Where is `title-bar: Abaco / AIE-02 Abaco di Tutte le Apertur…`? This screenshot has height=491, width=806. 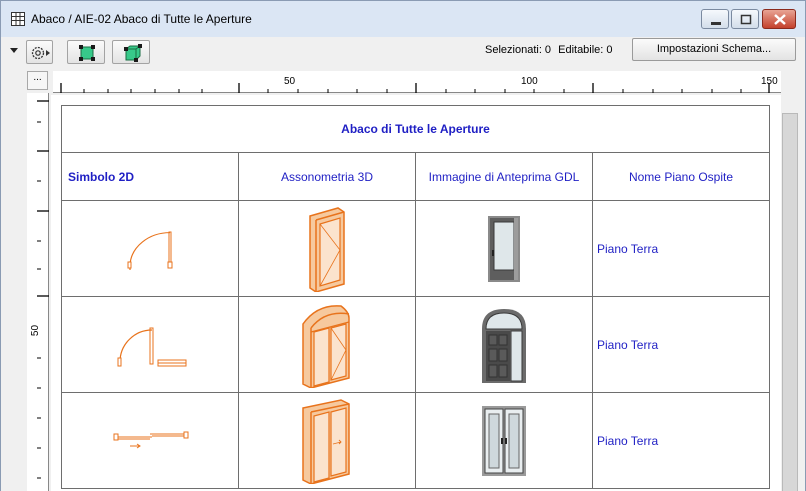
title-bar: Abaco / AIE-02 Abaco di Tutte le Apertur… is located at coordinates (403, 19).